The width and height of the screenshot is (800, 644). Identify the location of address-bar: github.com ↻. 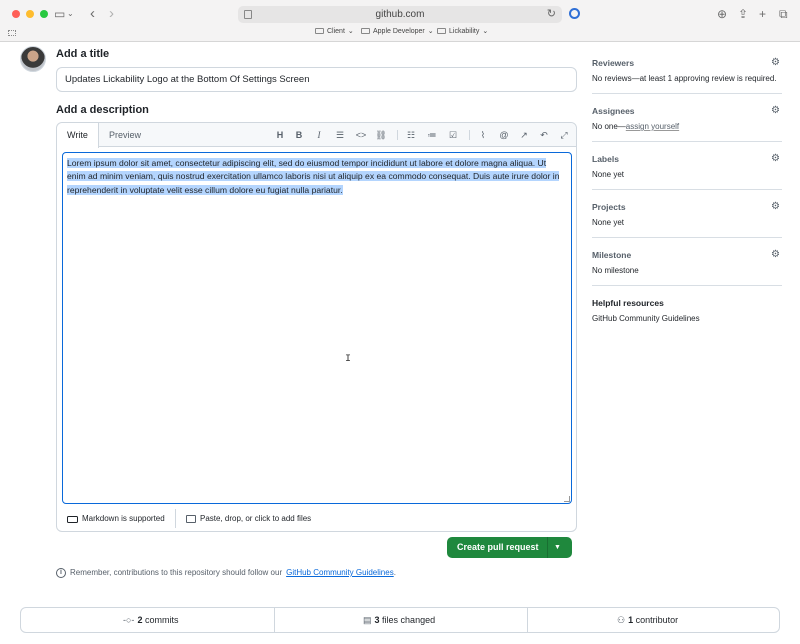
(400, 14).